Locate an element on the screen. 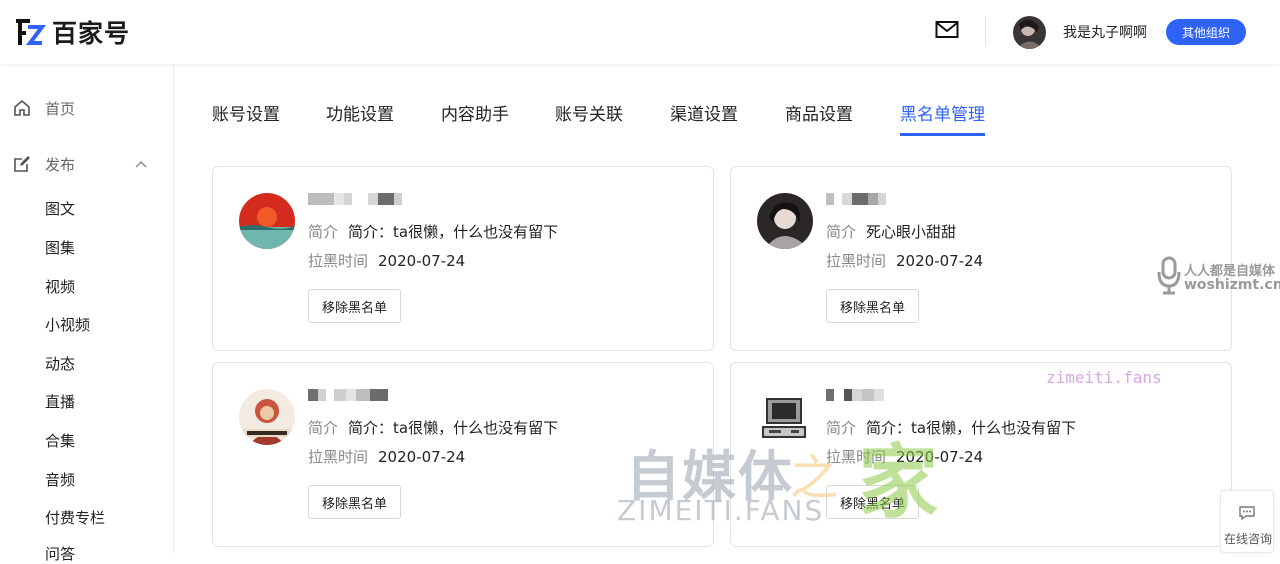 Image resolution: width=1280 pixels, height=564 pixels. sidebar-subitem-live: 直播 is located at coordinates (60, 401).